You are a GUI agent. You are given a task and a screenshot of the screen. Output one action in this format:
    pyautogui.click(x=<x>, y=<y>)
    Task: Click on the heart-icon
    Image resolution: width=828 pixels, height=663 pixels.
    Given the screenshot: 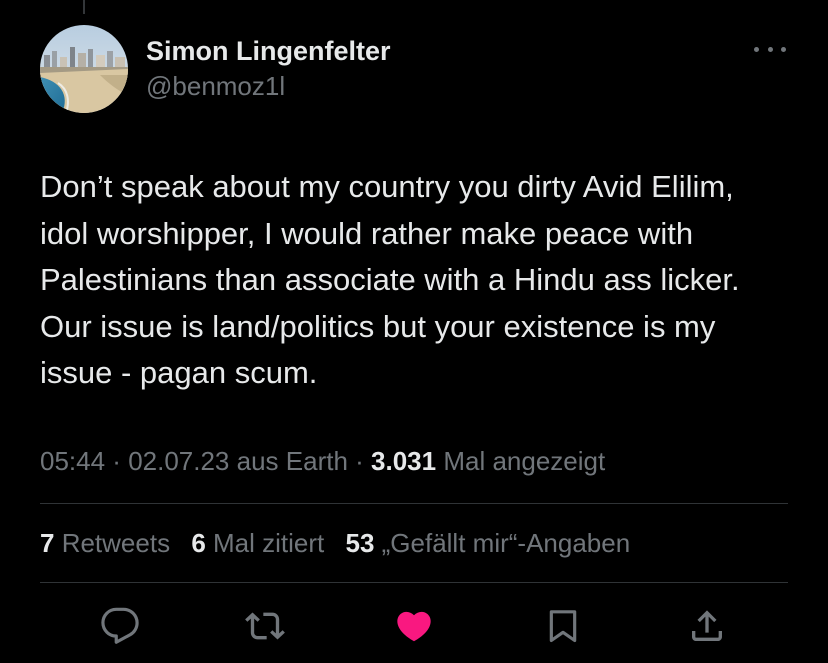 What is the action you would take?
    pyautogui.click(x=414, y=626)
    